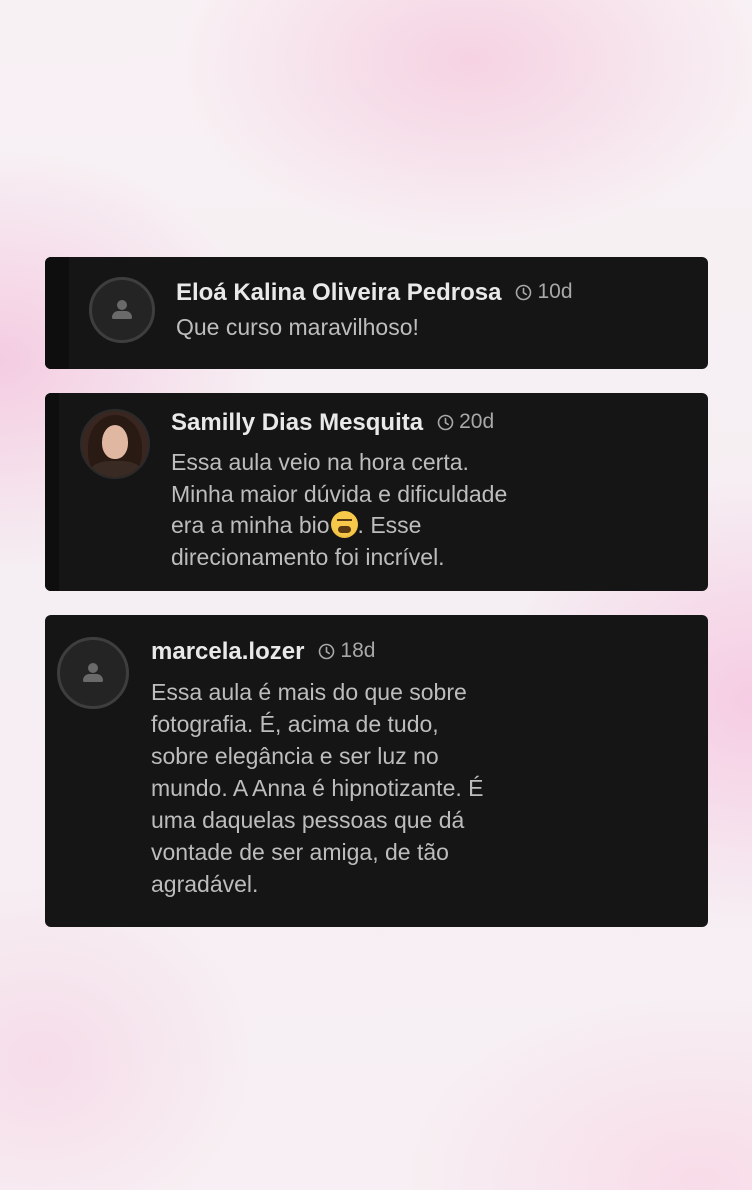 The width and height of the screenshot is (752, 1190). Describe the element at coordinates (477, 421) in the screenshot. I see `time-label: 20d` at that location.